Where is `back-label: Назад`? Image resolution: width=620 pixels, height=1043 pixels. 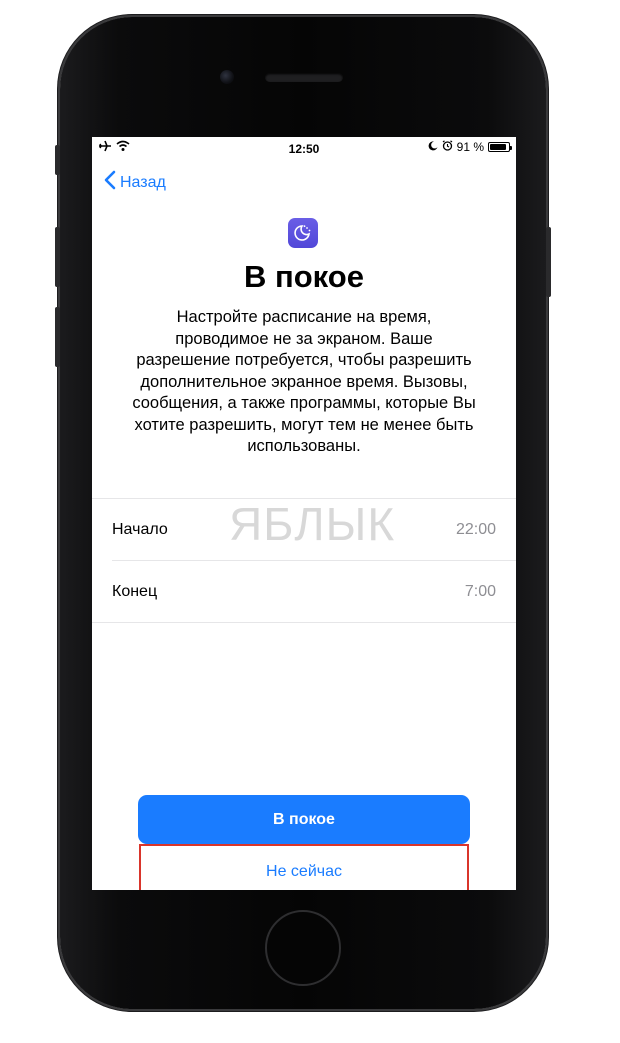
back-label: Назад is located at coordinates (143, 182).